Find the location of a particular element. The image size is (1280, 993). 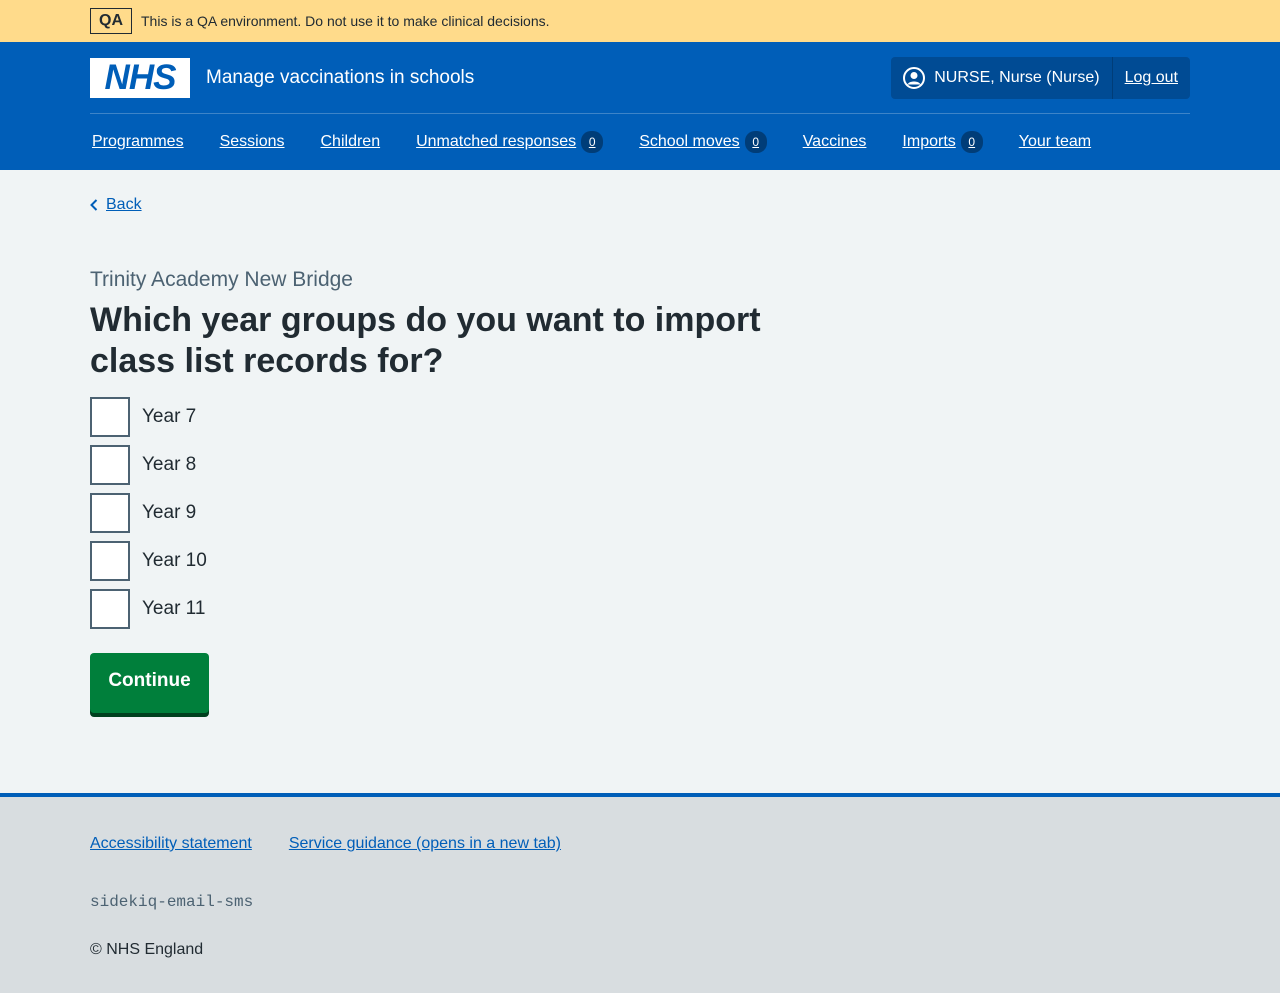

nhs-logo: NHS is located at coordinates (140, 77).